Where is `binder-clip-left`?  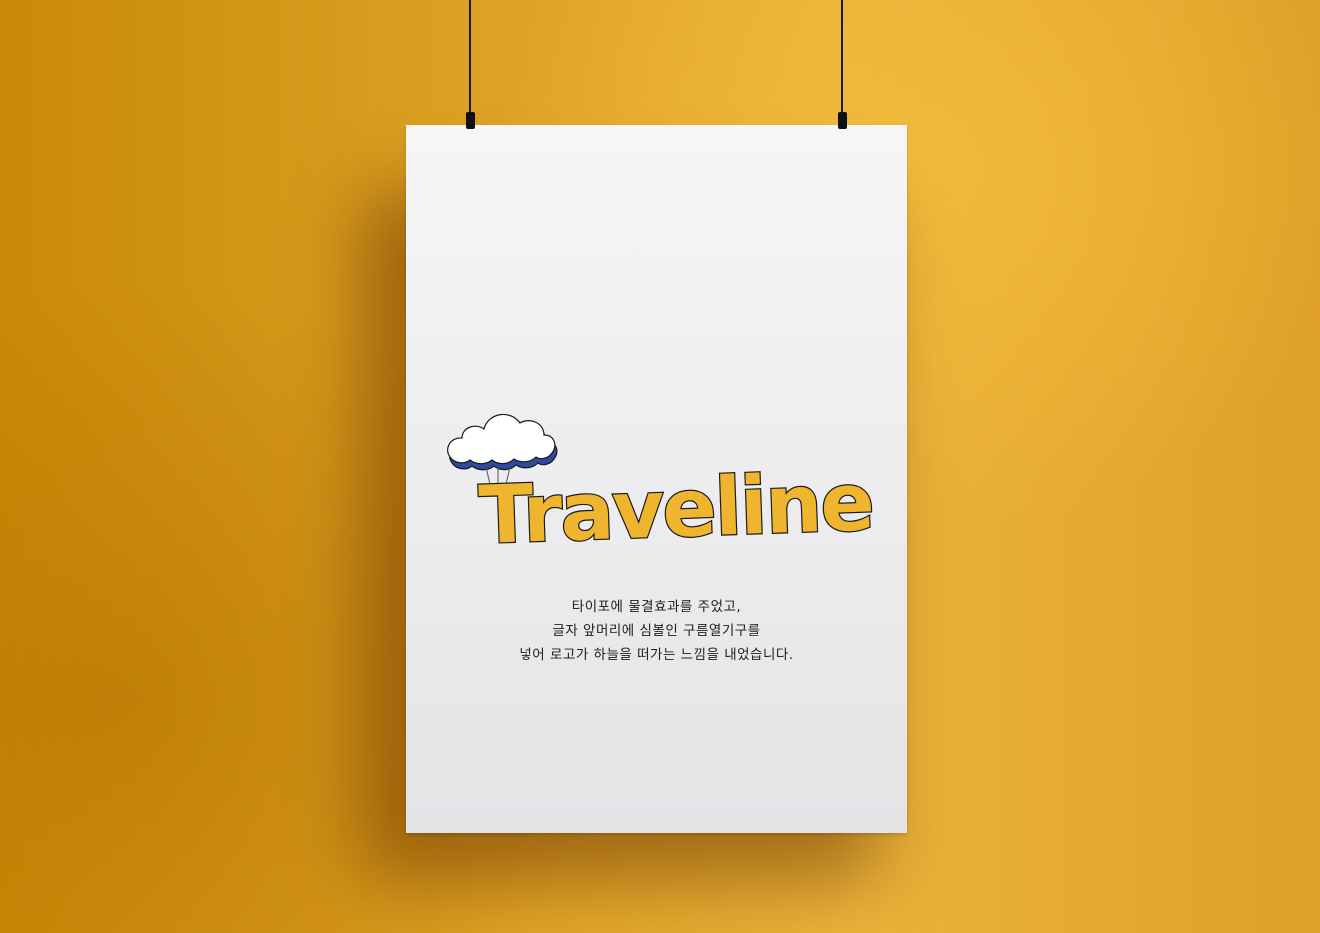
binder-clip-left is located at coordinates (470, 120).